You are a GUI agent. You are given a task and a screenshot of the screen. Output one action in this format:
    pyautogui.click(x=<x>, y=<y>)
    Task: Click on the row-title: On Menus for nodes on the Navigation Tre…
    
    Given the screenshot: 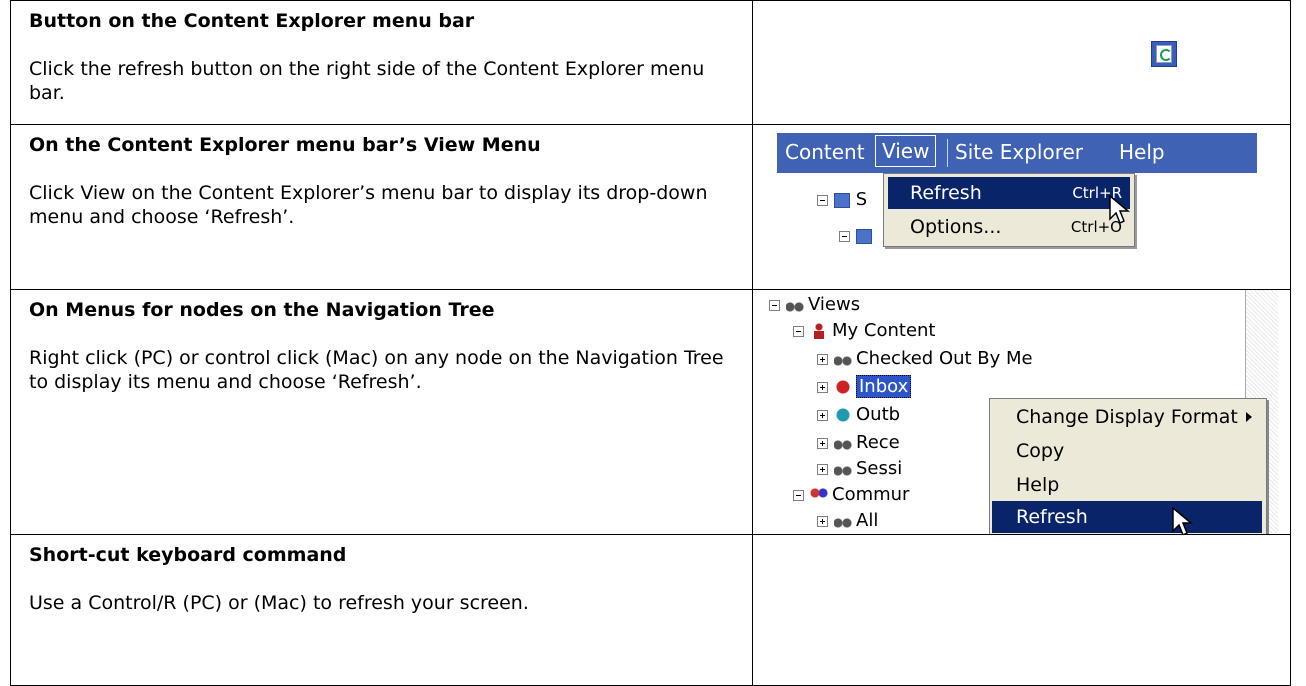 What is the action you would take?
    pyautogui.click(x=262, y=310)
    